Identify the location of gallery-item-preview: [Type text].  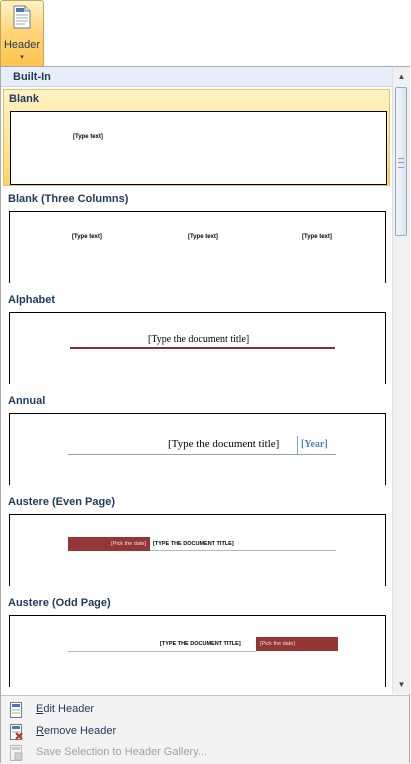
(198, 148).